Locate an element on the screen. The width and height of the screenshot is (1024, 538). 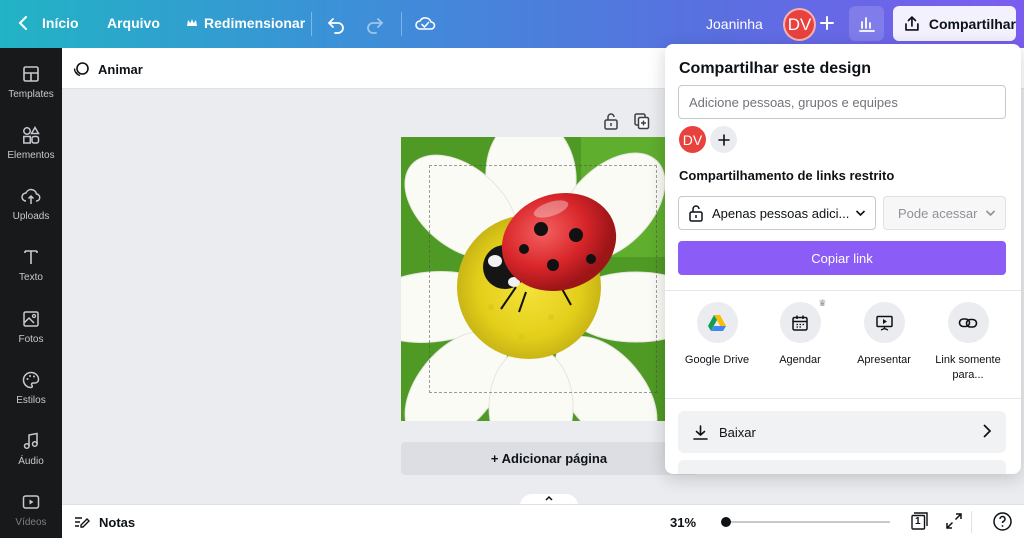
zoom-slider-track is located at coordinates (808, 522).